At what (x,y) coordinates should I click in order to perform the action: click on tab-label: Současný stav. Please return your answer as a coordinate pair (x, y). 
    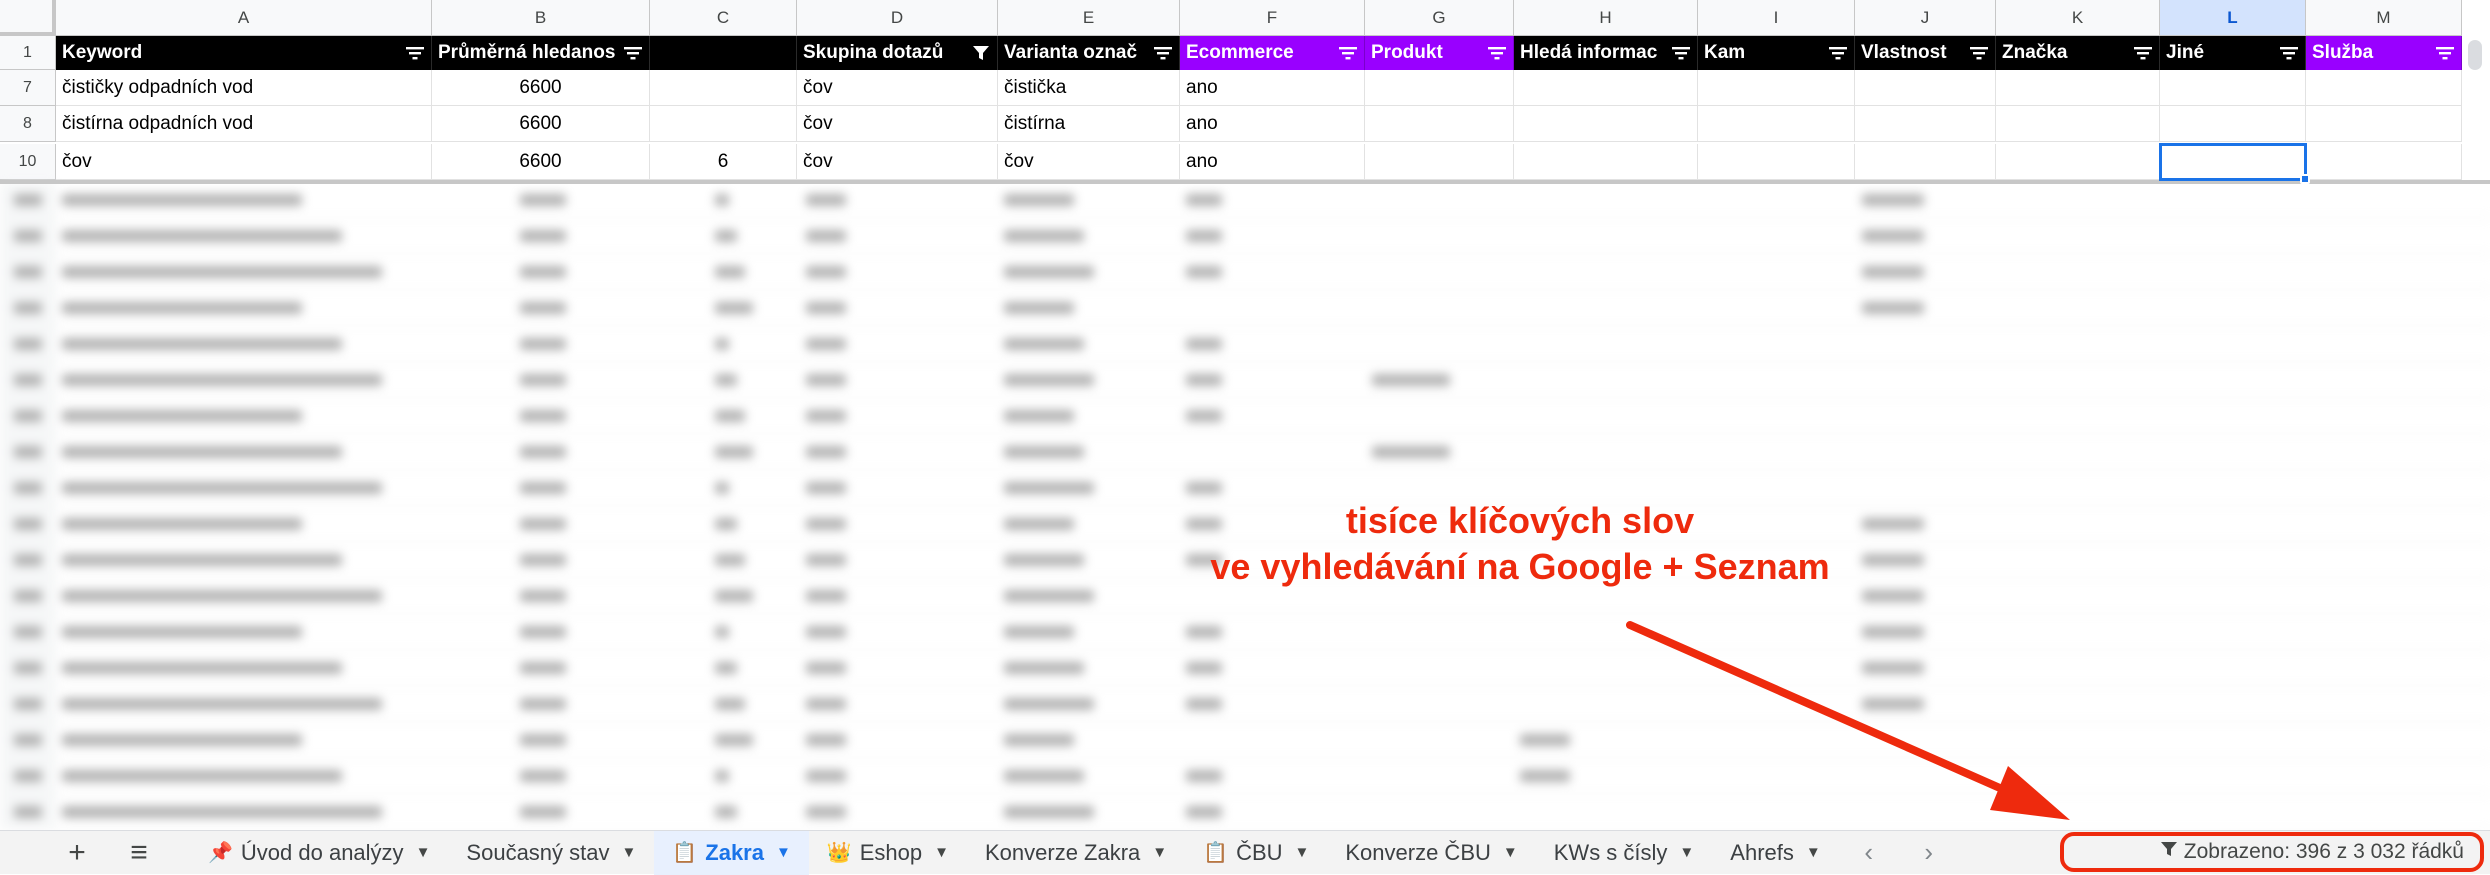
    Looking at the image, I should click on (538, 852).